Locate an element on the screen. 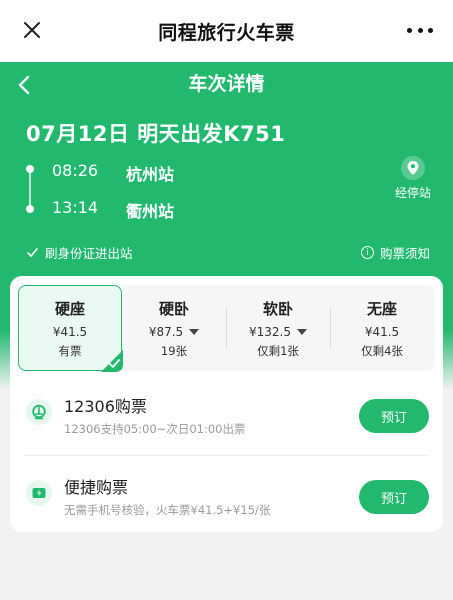  check-icon is located at coordinates (32, 252).